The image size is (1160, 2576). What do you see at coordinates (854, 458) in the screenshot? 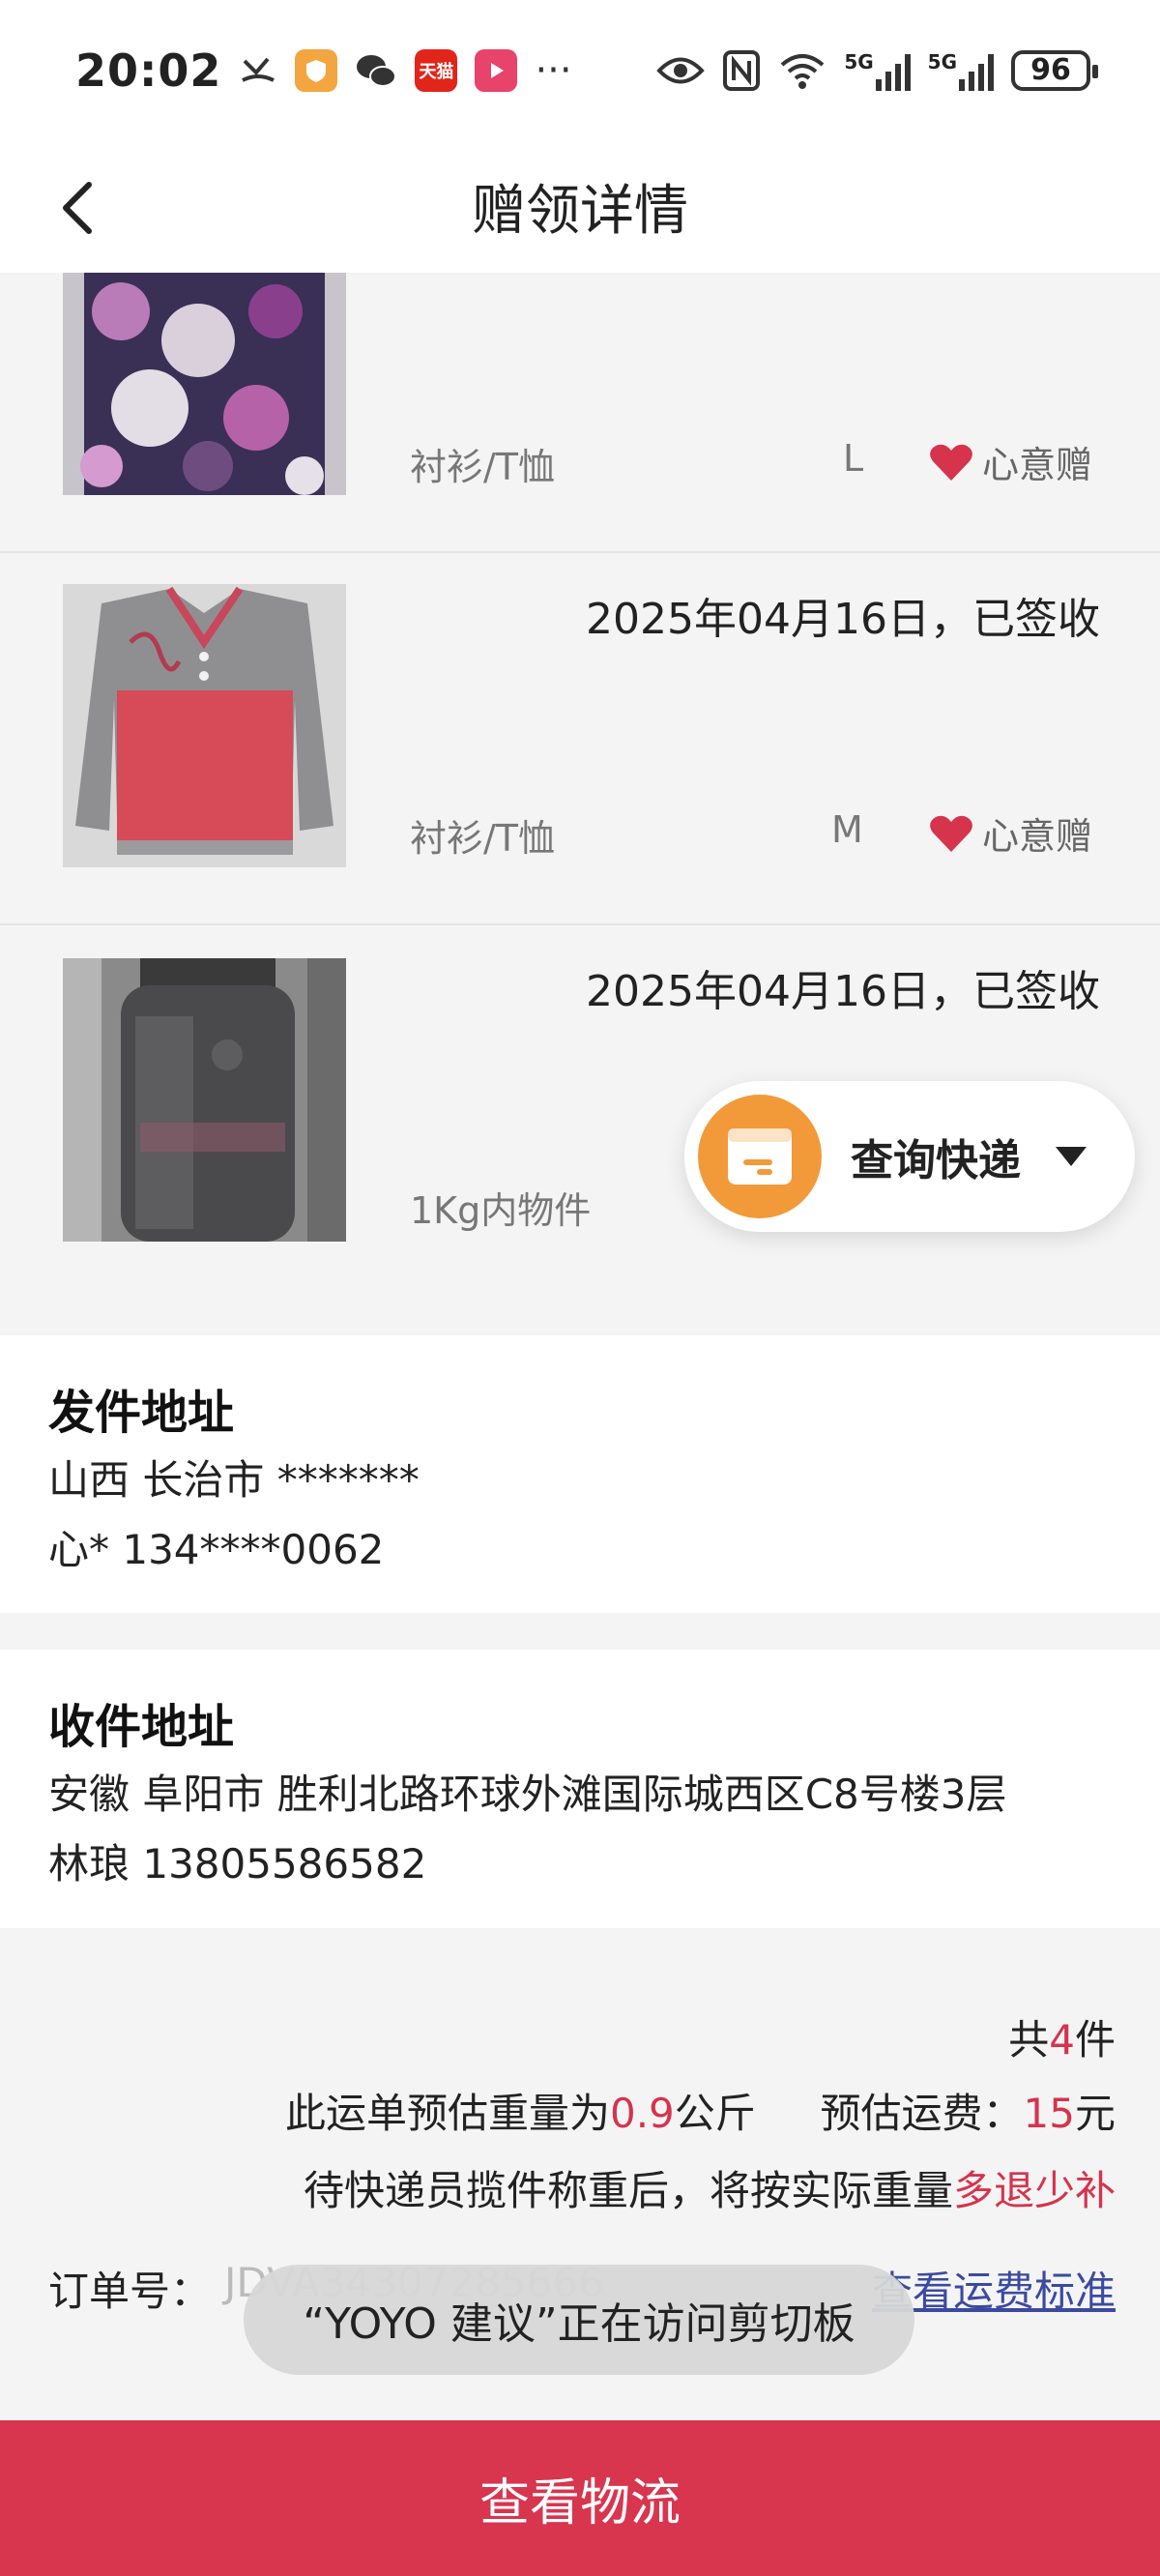
I see `item-size: L` at bounding box center [854, 458].